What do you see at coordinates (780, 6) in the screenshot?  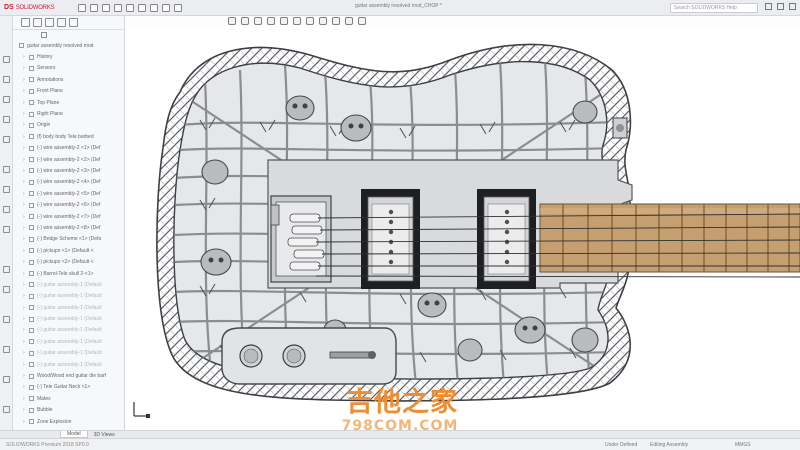 I see `maximize-icon` at bounding box center [780, 6].